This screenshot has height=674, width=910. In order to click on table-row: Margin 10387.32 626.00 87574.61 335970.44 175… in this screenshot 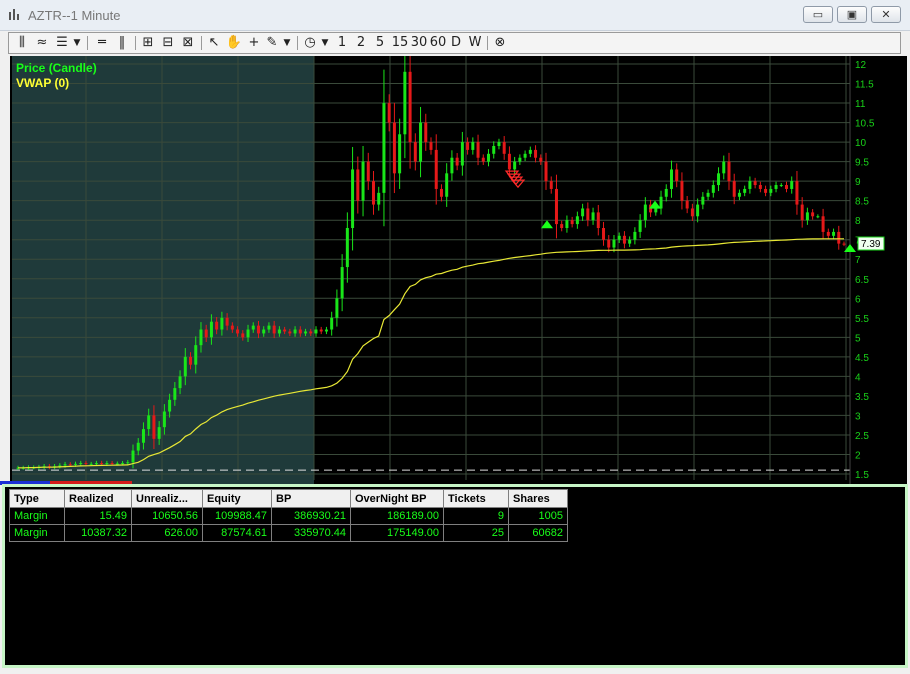, I will do `click(288, 533)`.